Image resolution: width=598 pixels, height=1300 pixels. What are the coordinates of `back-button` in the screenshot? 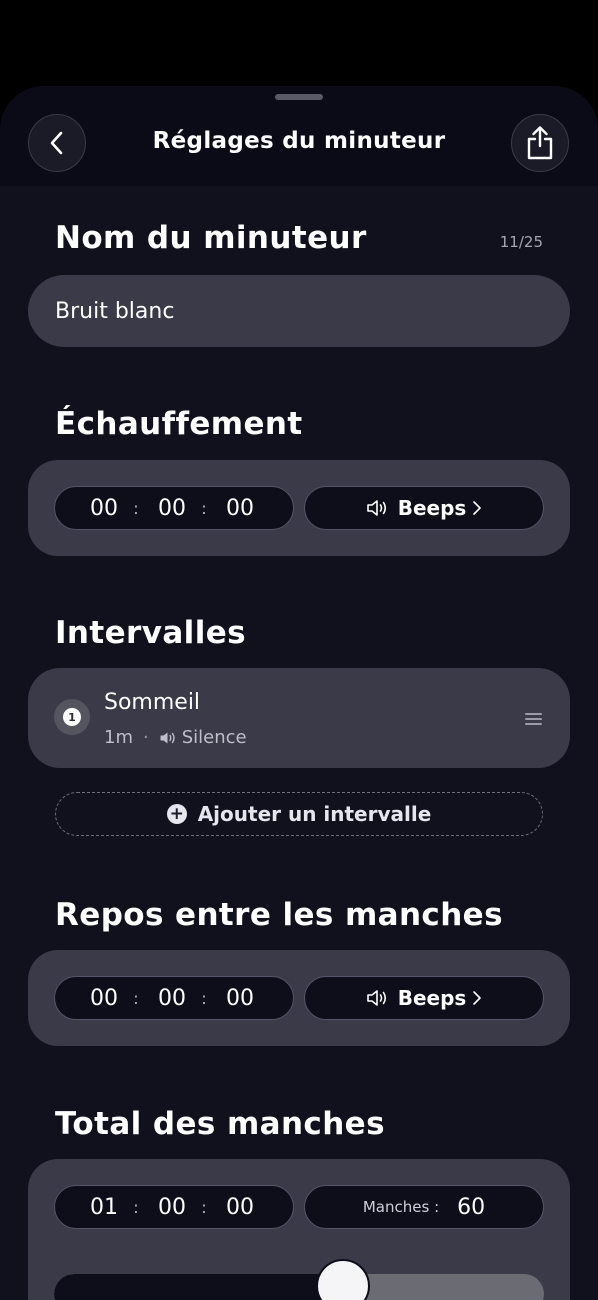 It's located at (57, 143).